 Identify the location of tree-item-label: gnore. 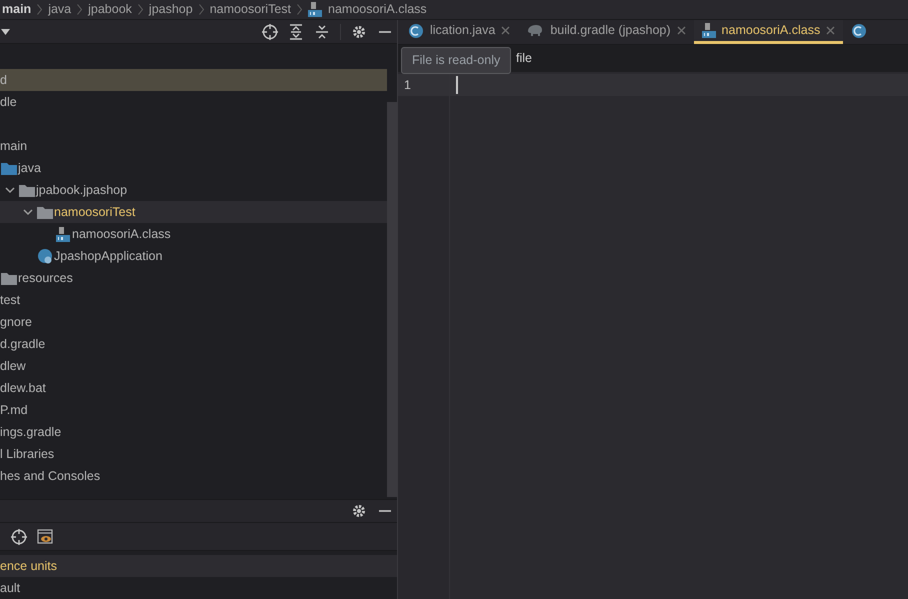
(16, 322).